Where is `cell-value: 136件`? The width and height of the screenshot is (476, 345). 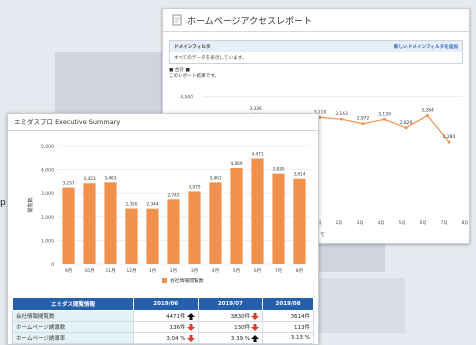
cell-value: 136件 is located at coordinates (177, 328).